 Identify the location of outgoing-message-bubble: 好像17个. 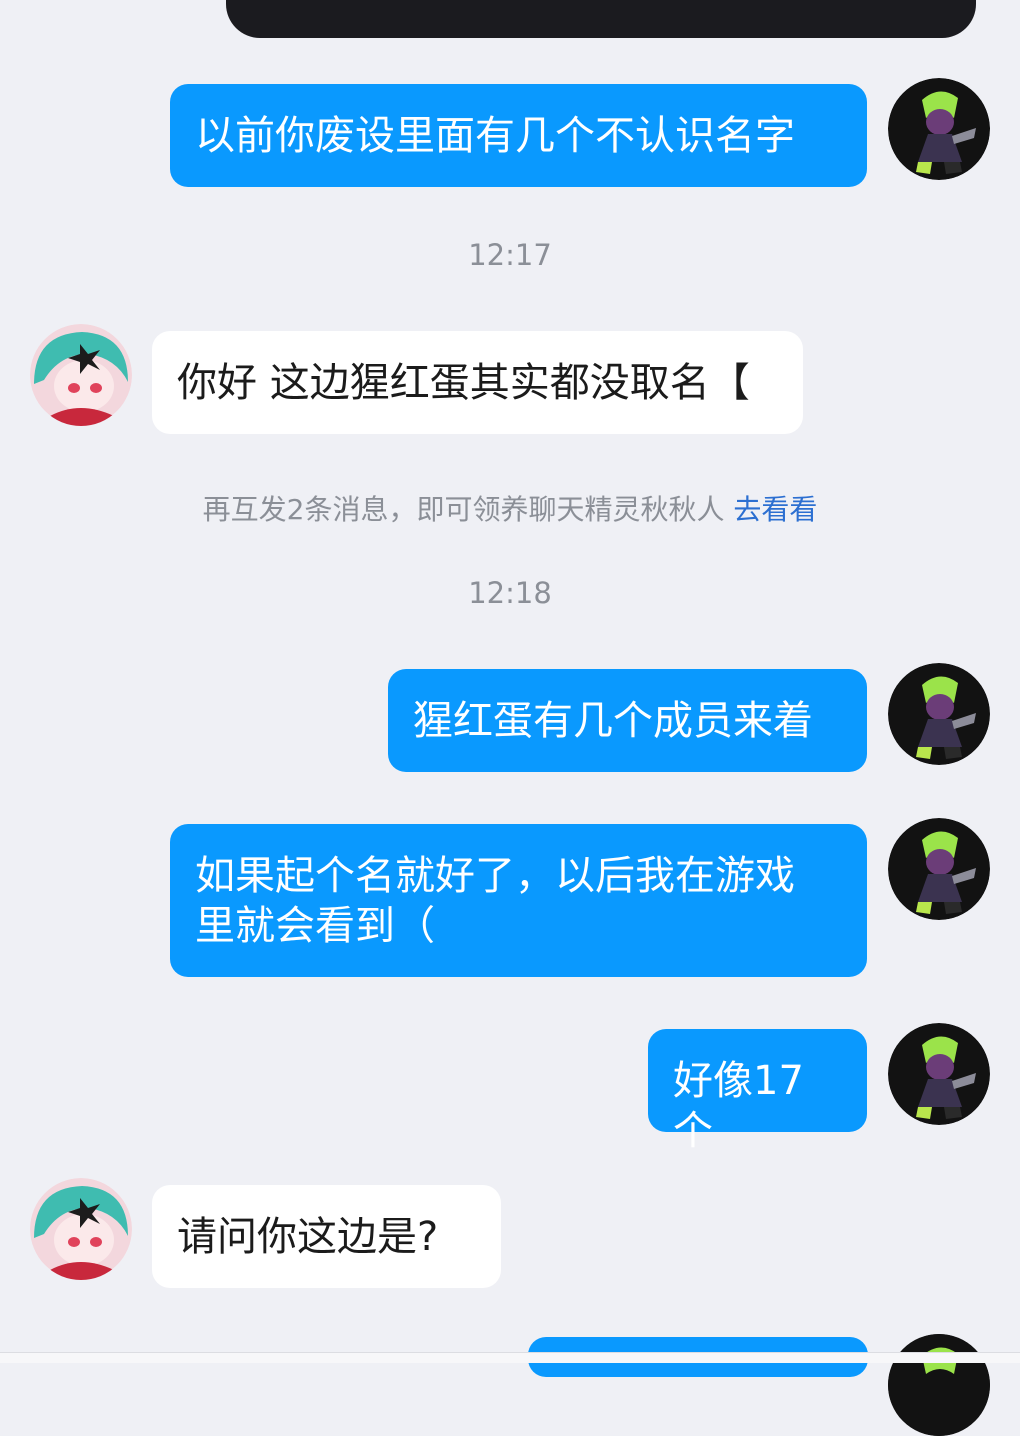
(757, 1091).